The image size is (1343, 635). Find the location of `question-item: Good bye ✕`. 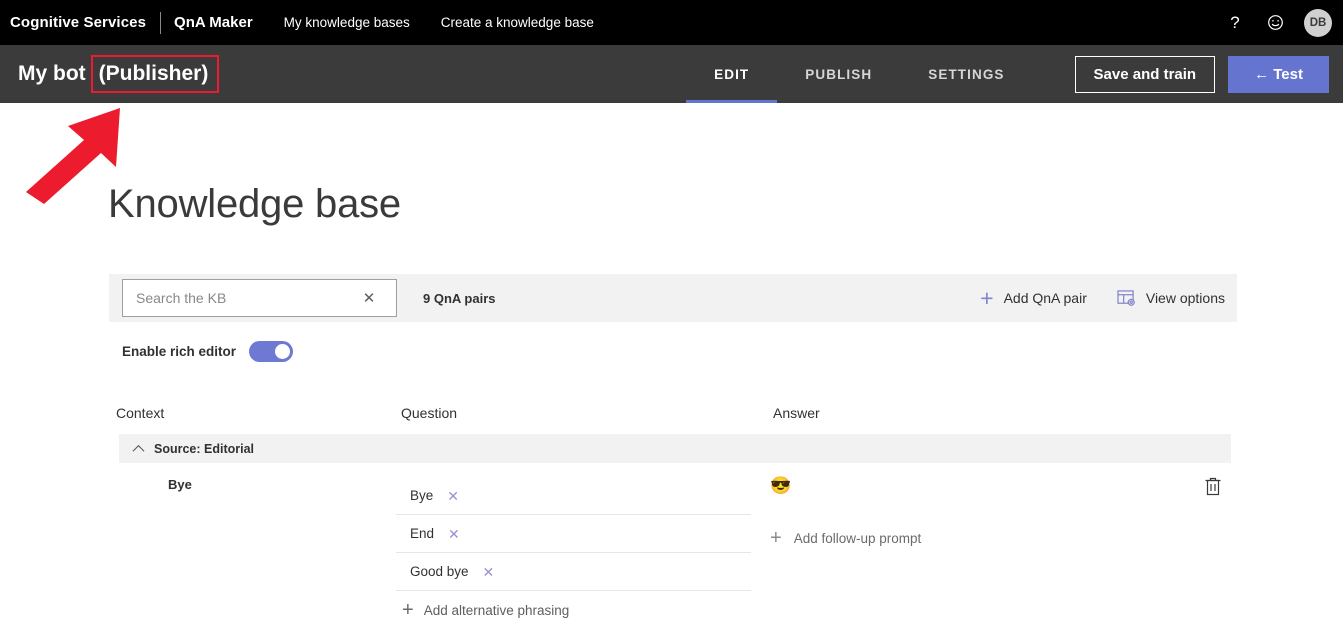

question-item: Good bye ✕ is located at coordinates (573, 572).